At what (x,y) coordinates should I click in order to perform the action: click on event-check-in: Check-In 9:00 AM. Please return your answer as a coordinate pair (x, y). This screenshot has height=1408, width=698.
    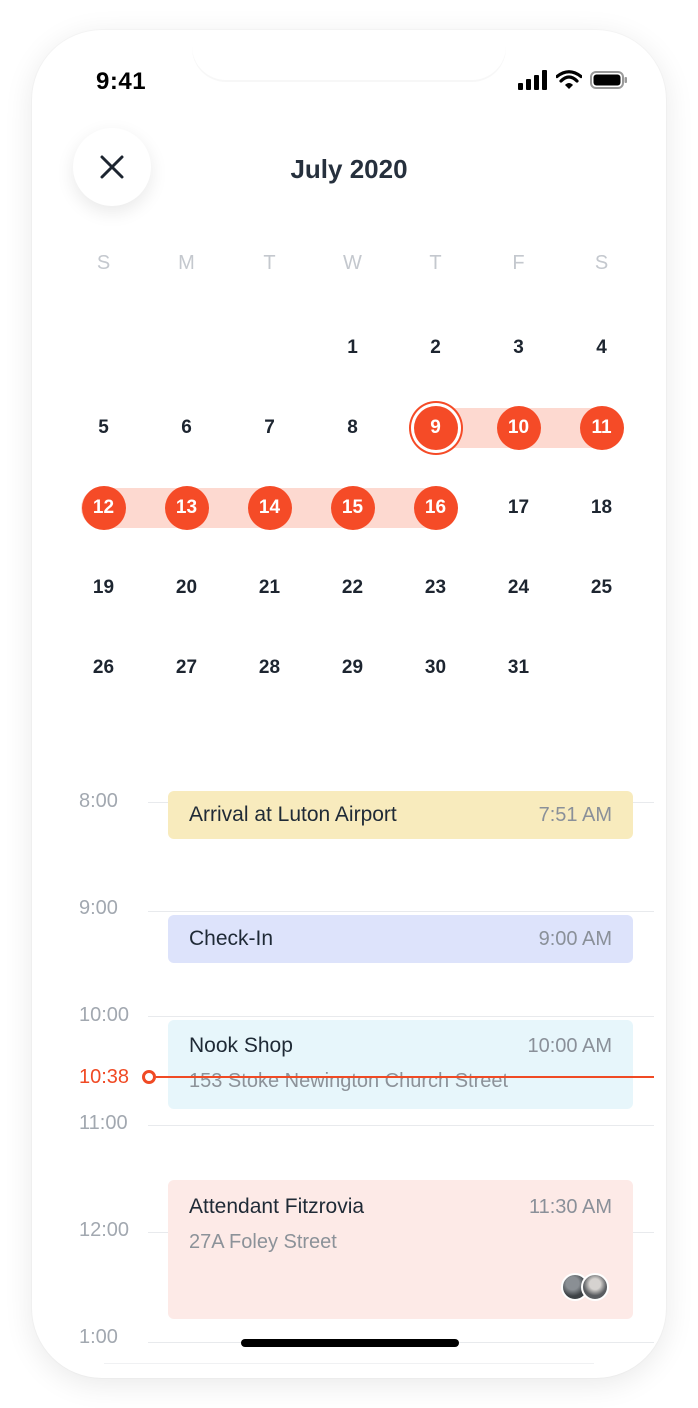
    Looking at the image, I should click on (400, 939).